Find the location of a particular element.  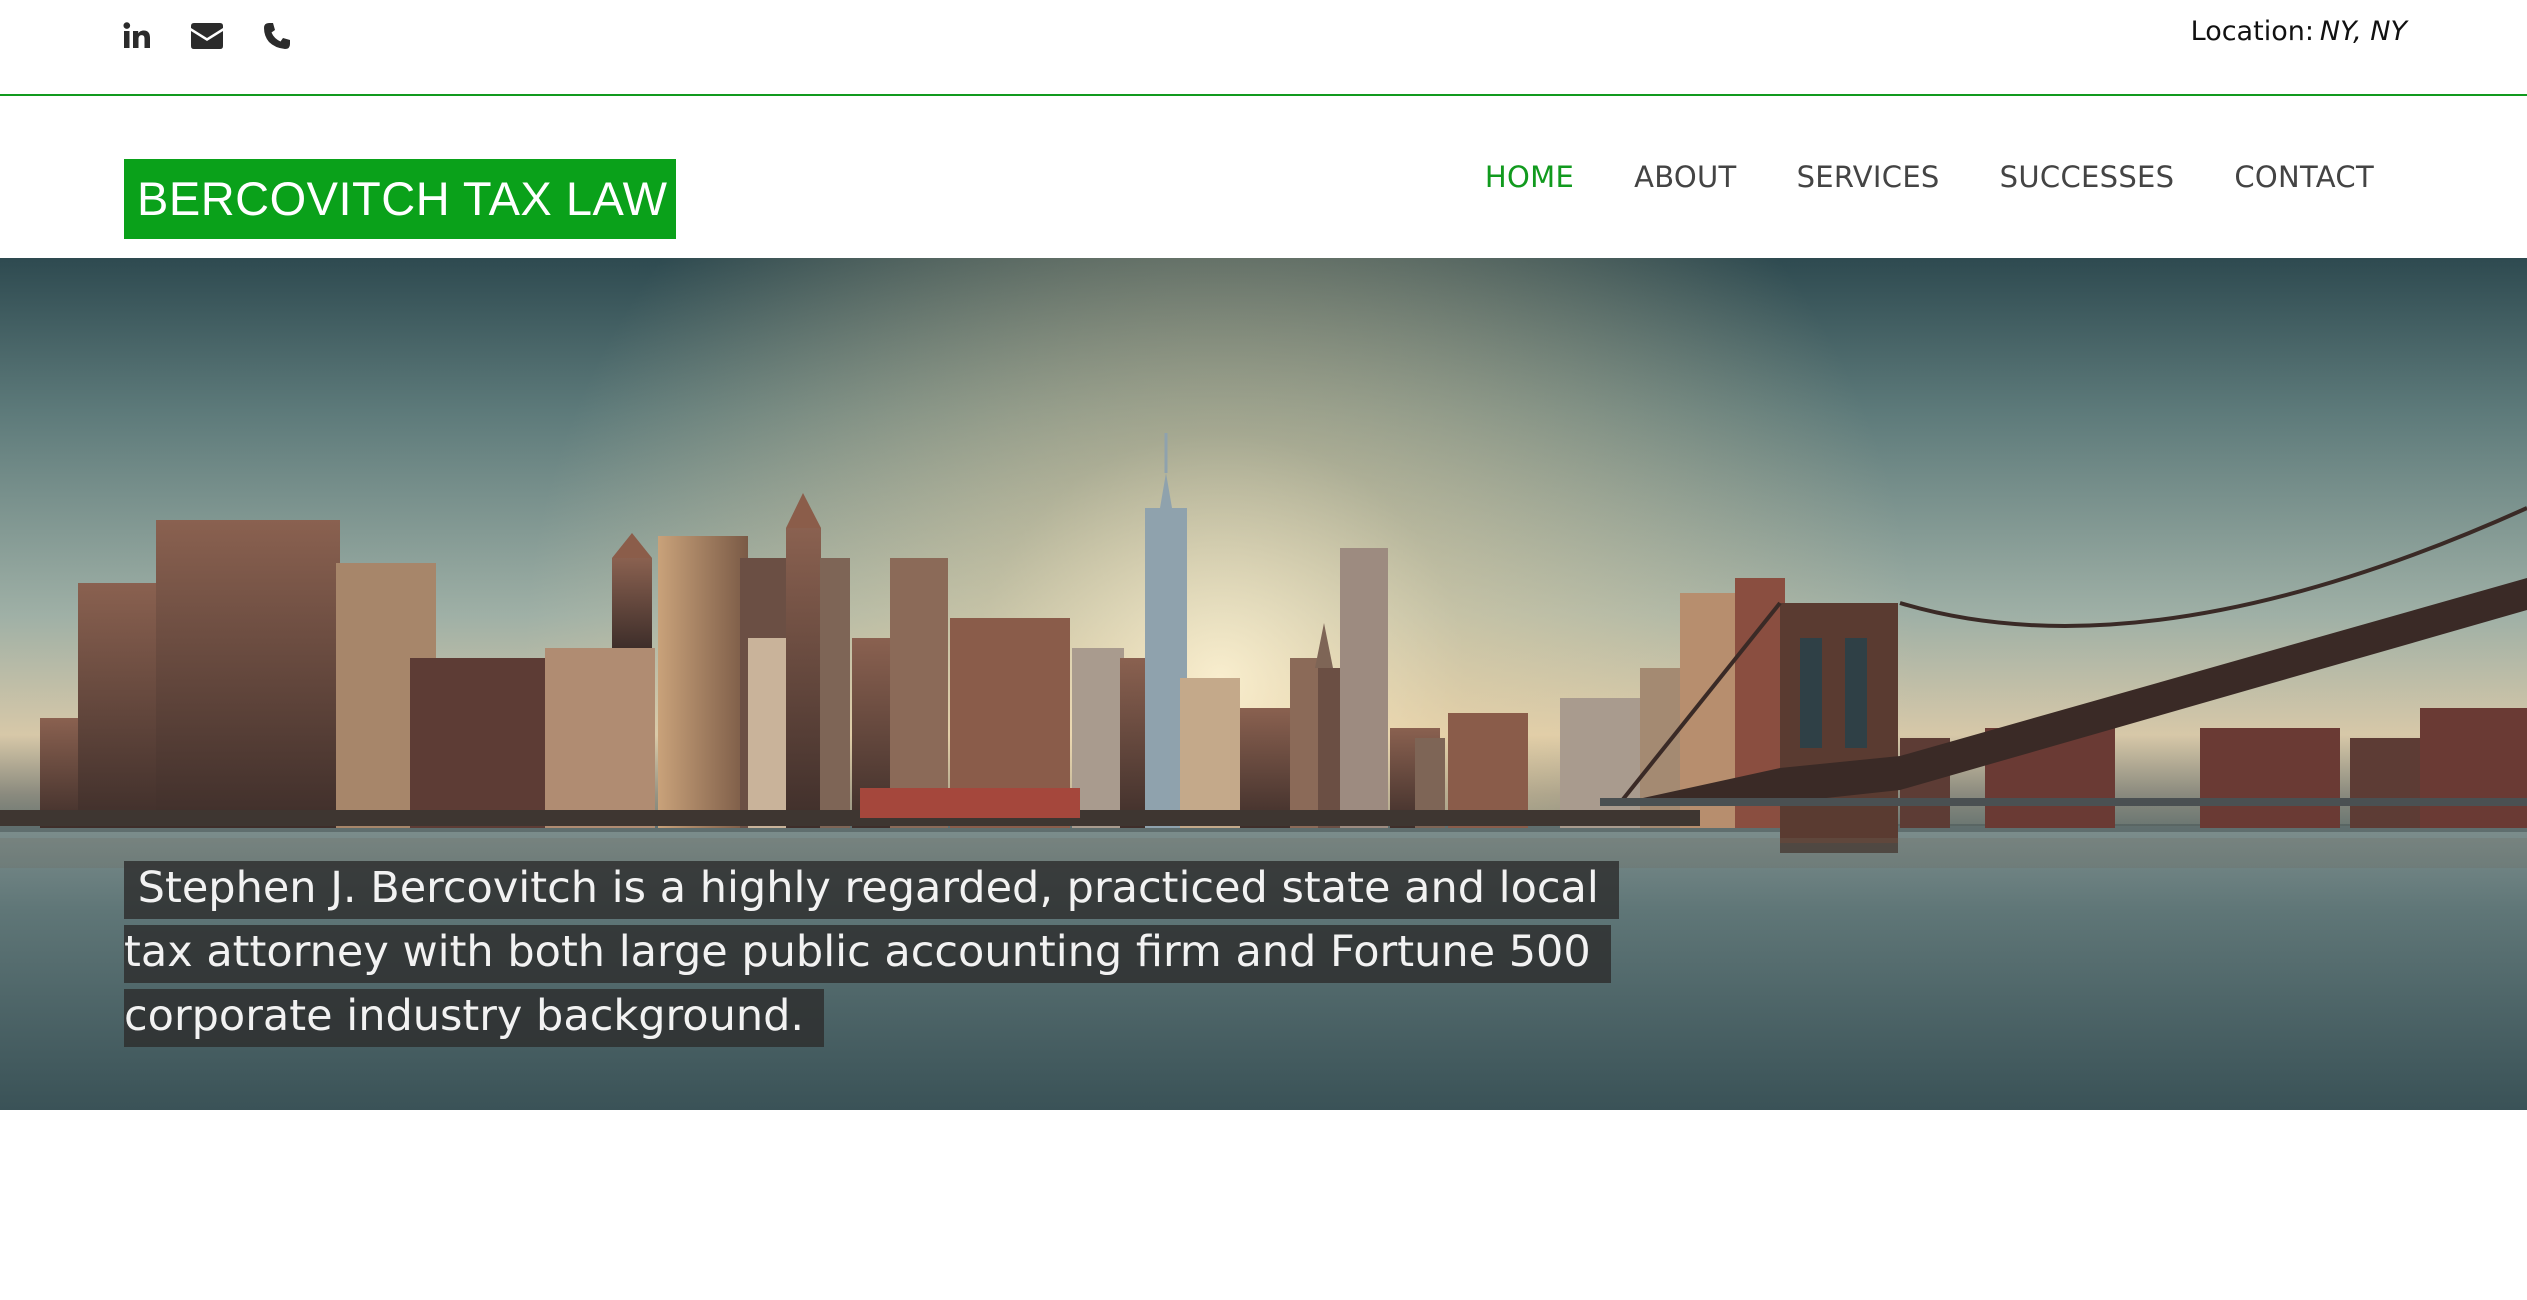

phone-icon is located at coordinates (277, 36).